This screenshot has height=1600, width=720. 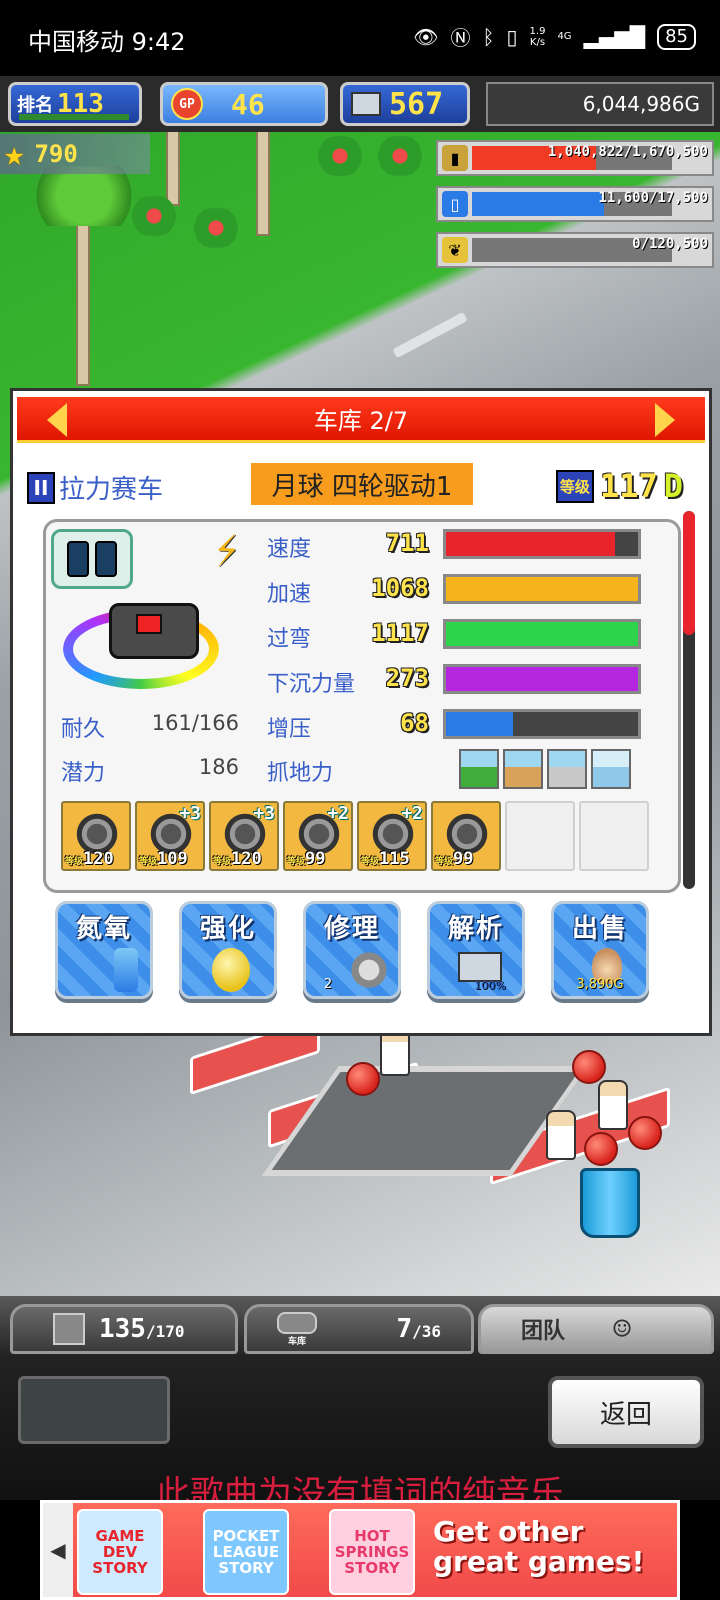 I want to click on stat-value: 711, so click(x=407, y=543).